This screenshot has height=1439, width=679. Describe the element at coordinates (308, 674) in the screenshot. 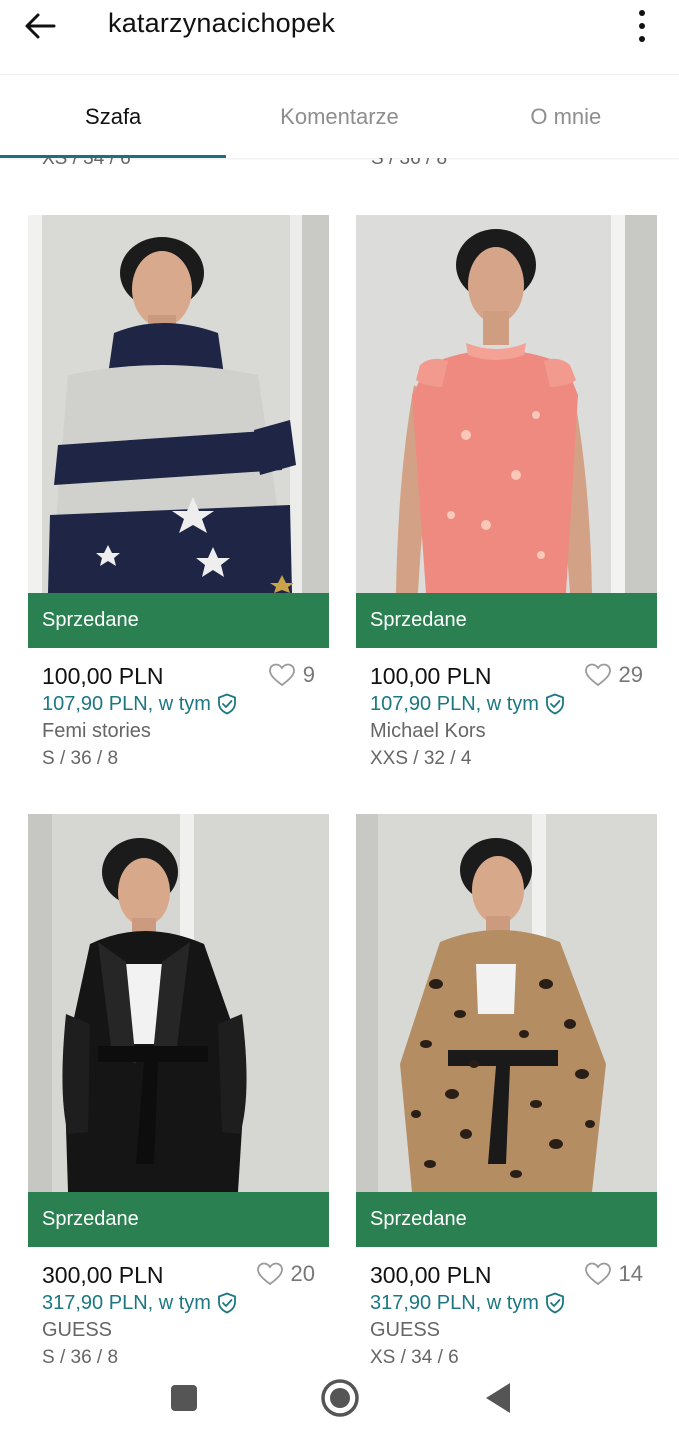

I see `favourite-count: 9` at that location.